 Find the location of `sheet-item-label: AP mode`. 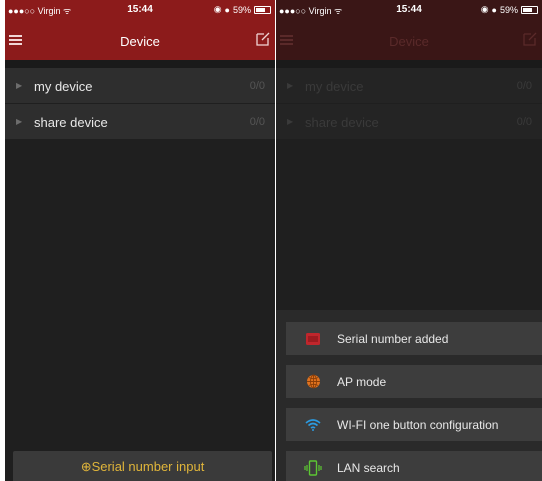

sheet-item-label: AP mode is located at coordinates (362, 381).